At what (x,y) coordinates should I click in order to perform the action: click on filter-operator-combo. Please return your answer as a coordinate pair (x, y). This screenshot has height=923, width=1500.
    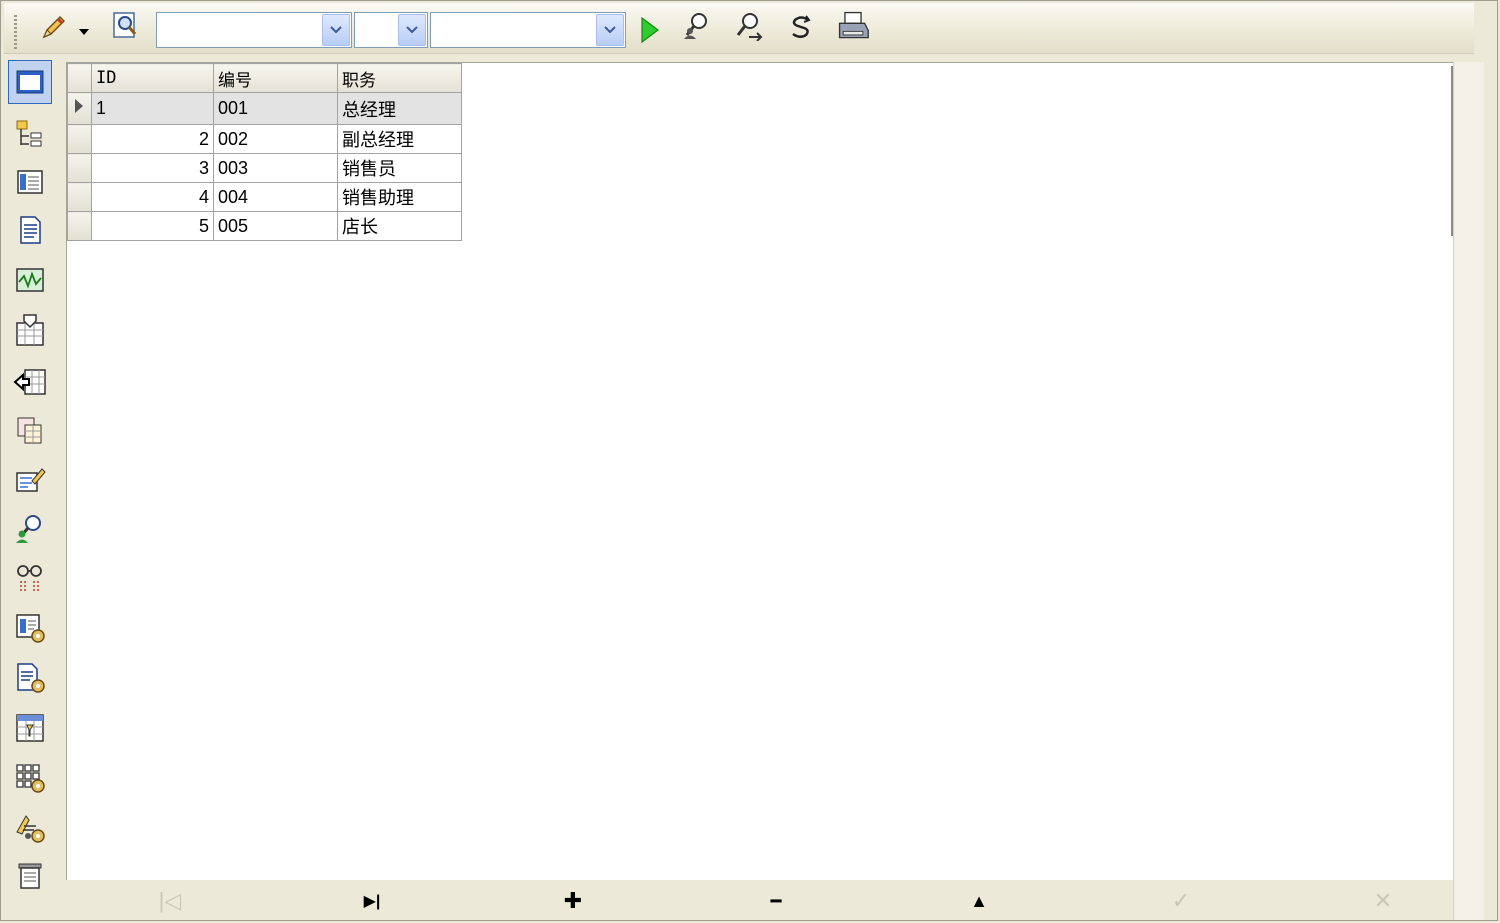
    Looking at the image, I should click on (391, 30).